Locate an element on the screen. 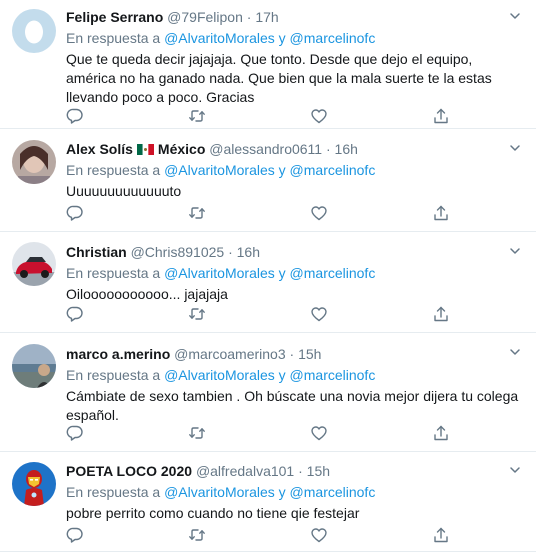  tweet-header: Felipe Serrano @79Felipon · 17h is located at coordinates (294, 17).